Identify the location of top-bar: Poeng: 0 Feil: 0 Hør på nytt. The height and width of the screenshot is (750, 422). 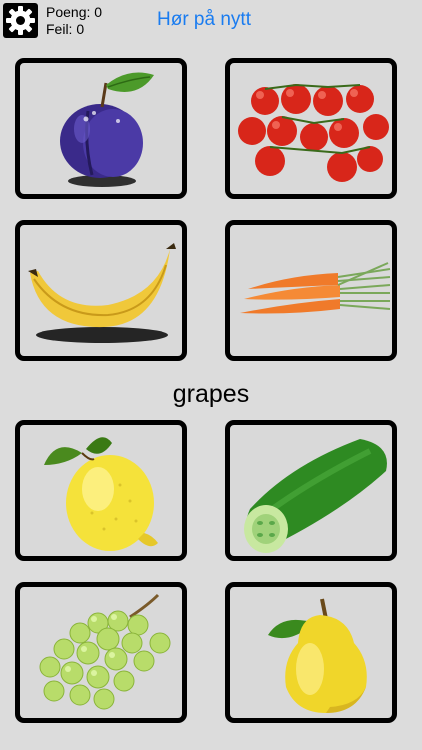
(211, 21).